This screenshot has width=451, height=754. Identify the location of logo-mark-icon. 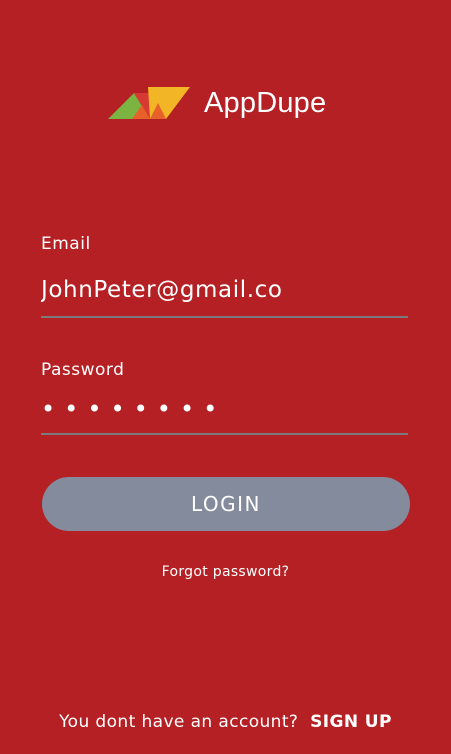
(149, 103).